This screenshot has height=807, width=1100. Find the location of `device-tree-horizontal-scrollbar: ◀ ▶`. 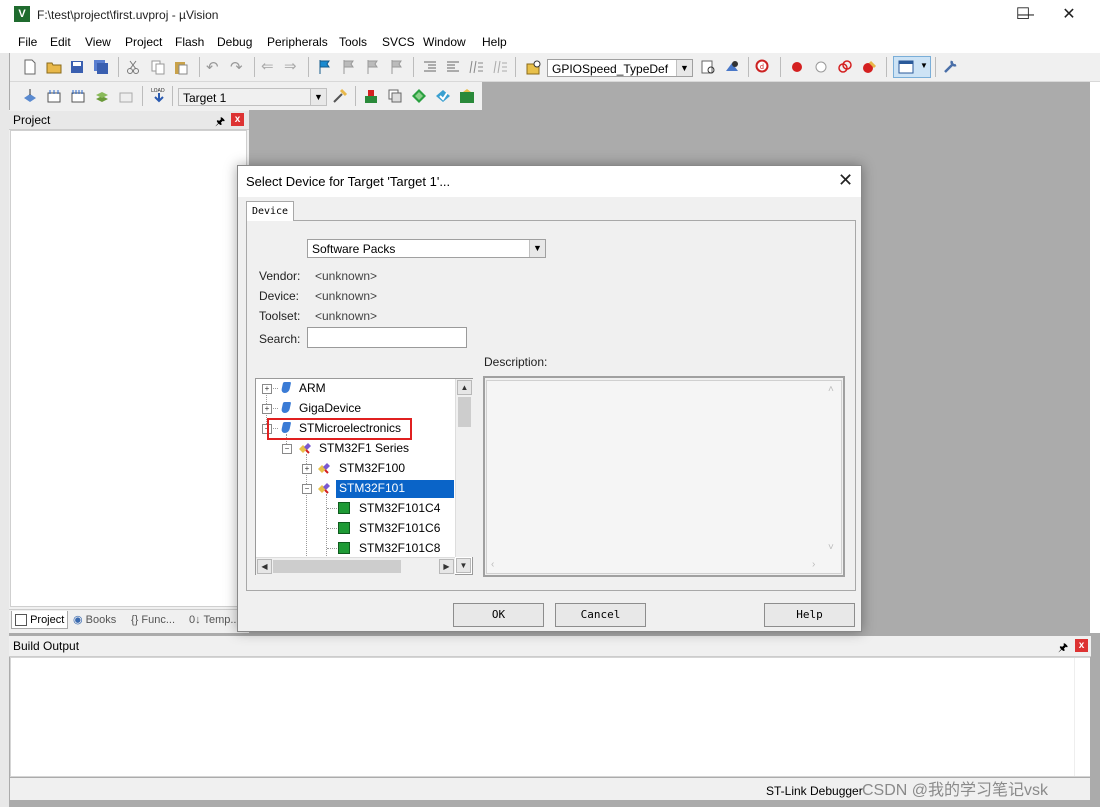

device-tree-horizontal-scrollbar: ◀ ▶ is located at coordinates (355, 566).